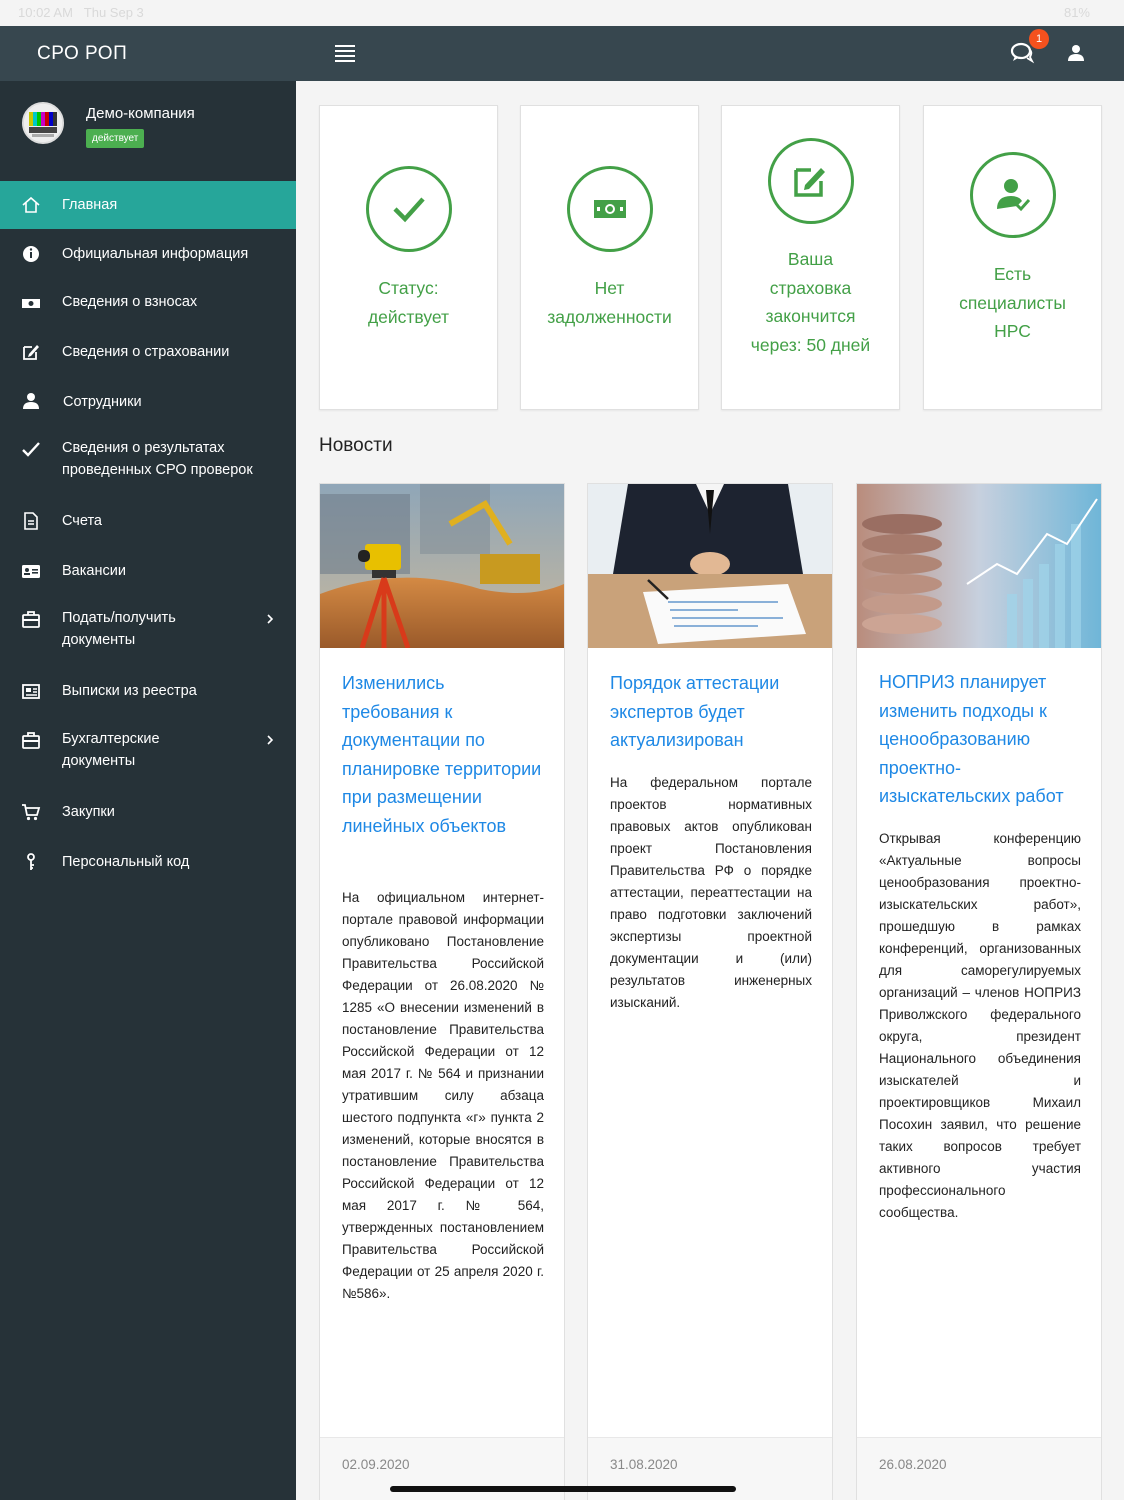  What do you see at coordinates (979, 566) in the screenshot?
I see `news-image-coins-chart` at bounding box center [979, 566].